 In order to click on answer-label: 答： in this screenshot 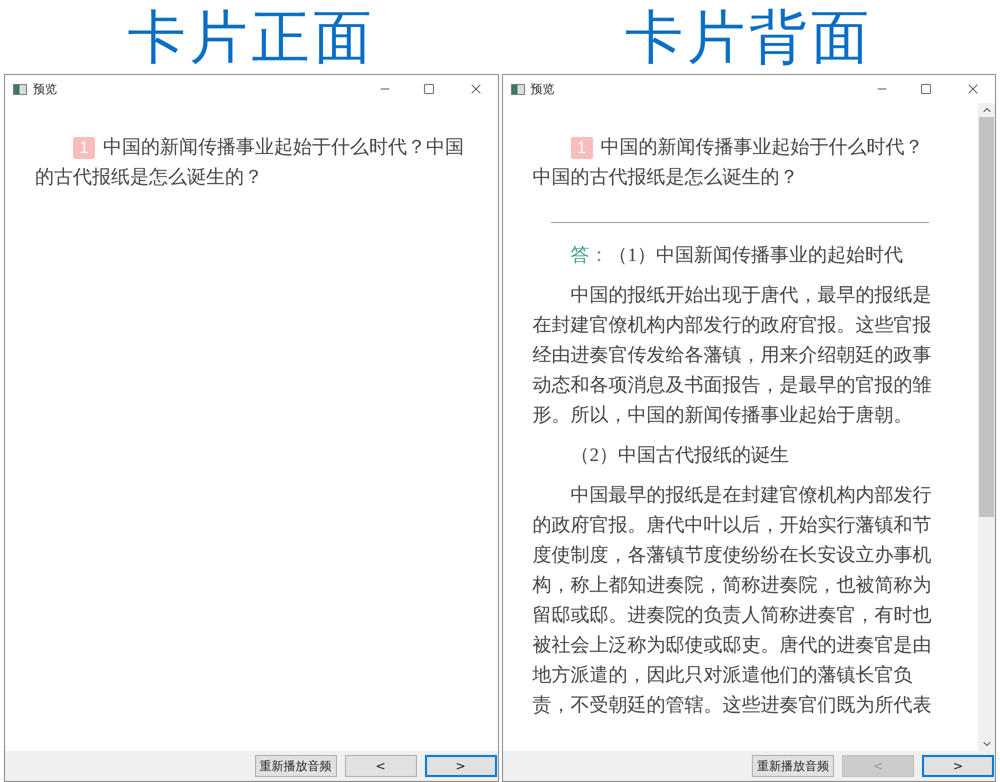, I will do `click(589, 255)`.